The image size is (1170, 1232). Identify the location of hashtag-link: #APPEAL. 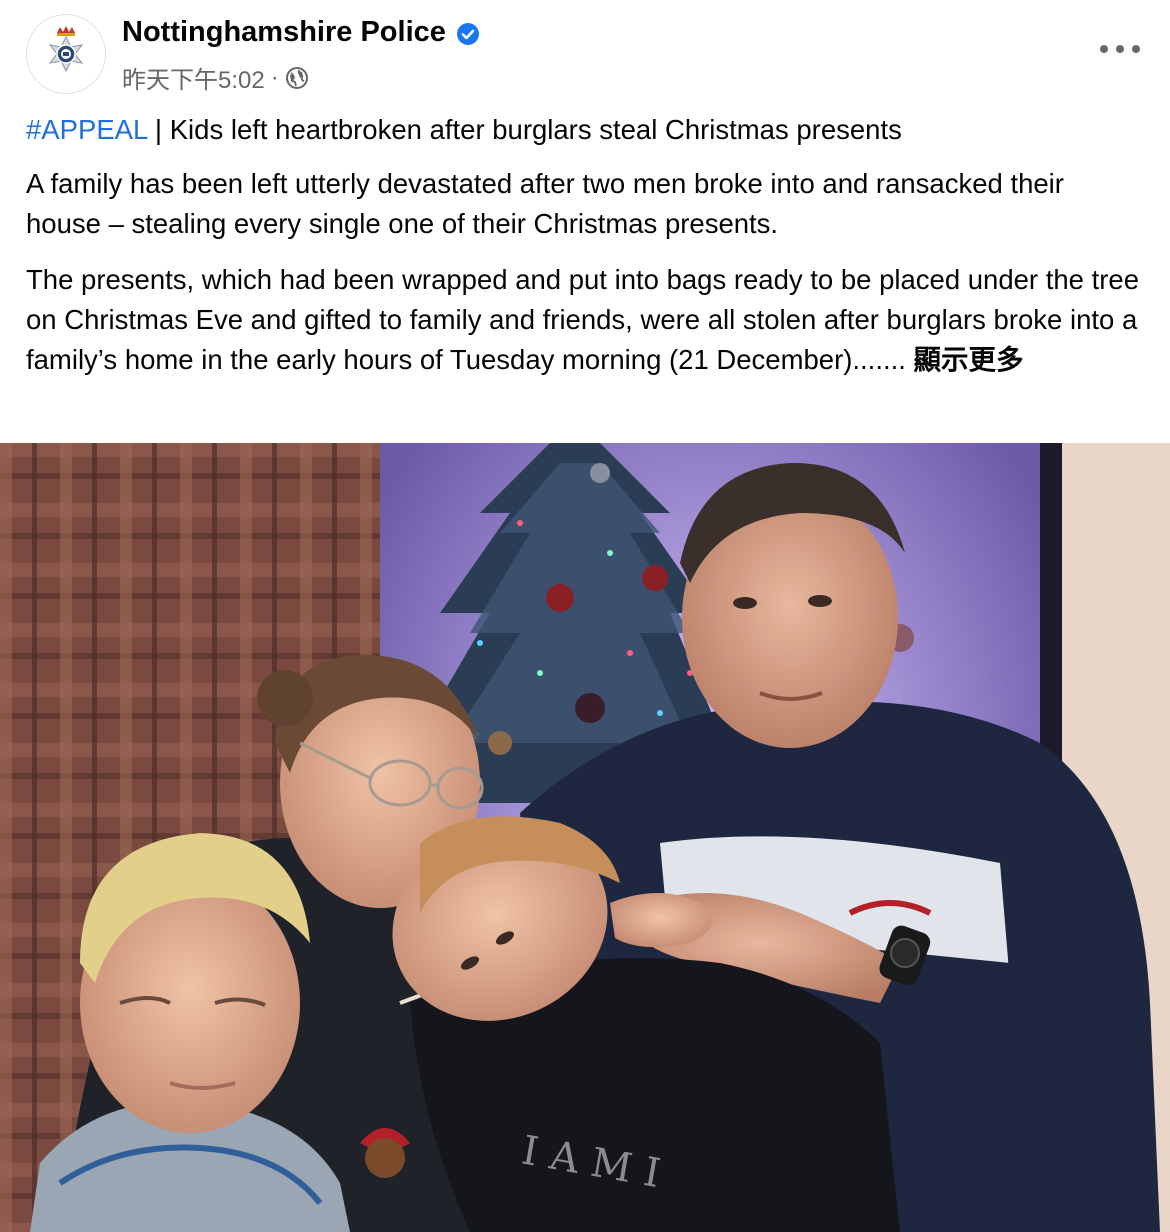
(86, 129).